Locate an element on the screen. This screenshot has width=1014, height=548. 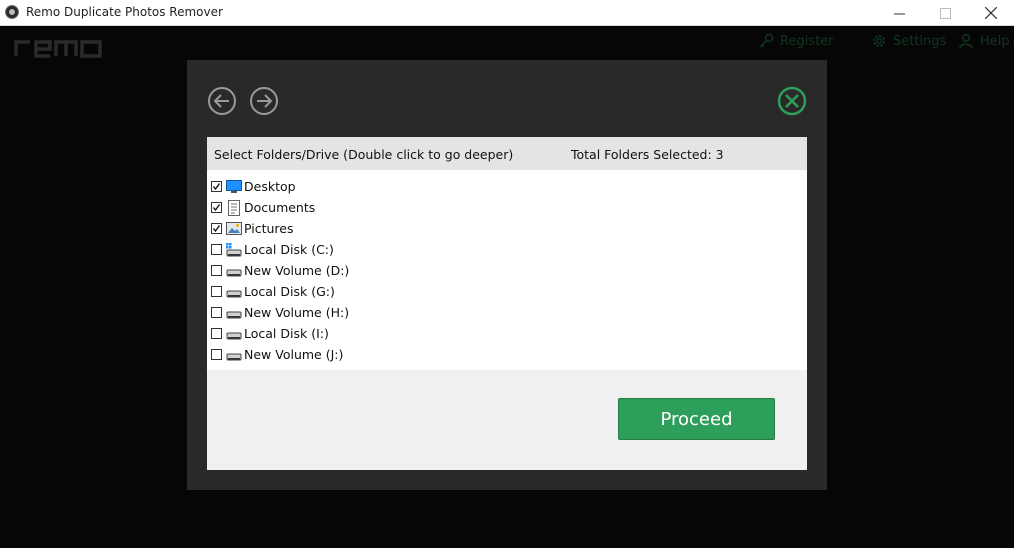
window-title: Remo Duplicate Photos Remover is located at coordinates (124, 12).